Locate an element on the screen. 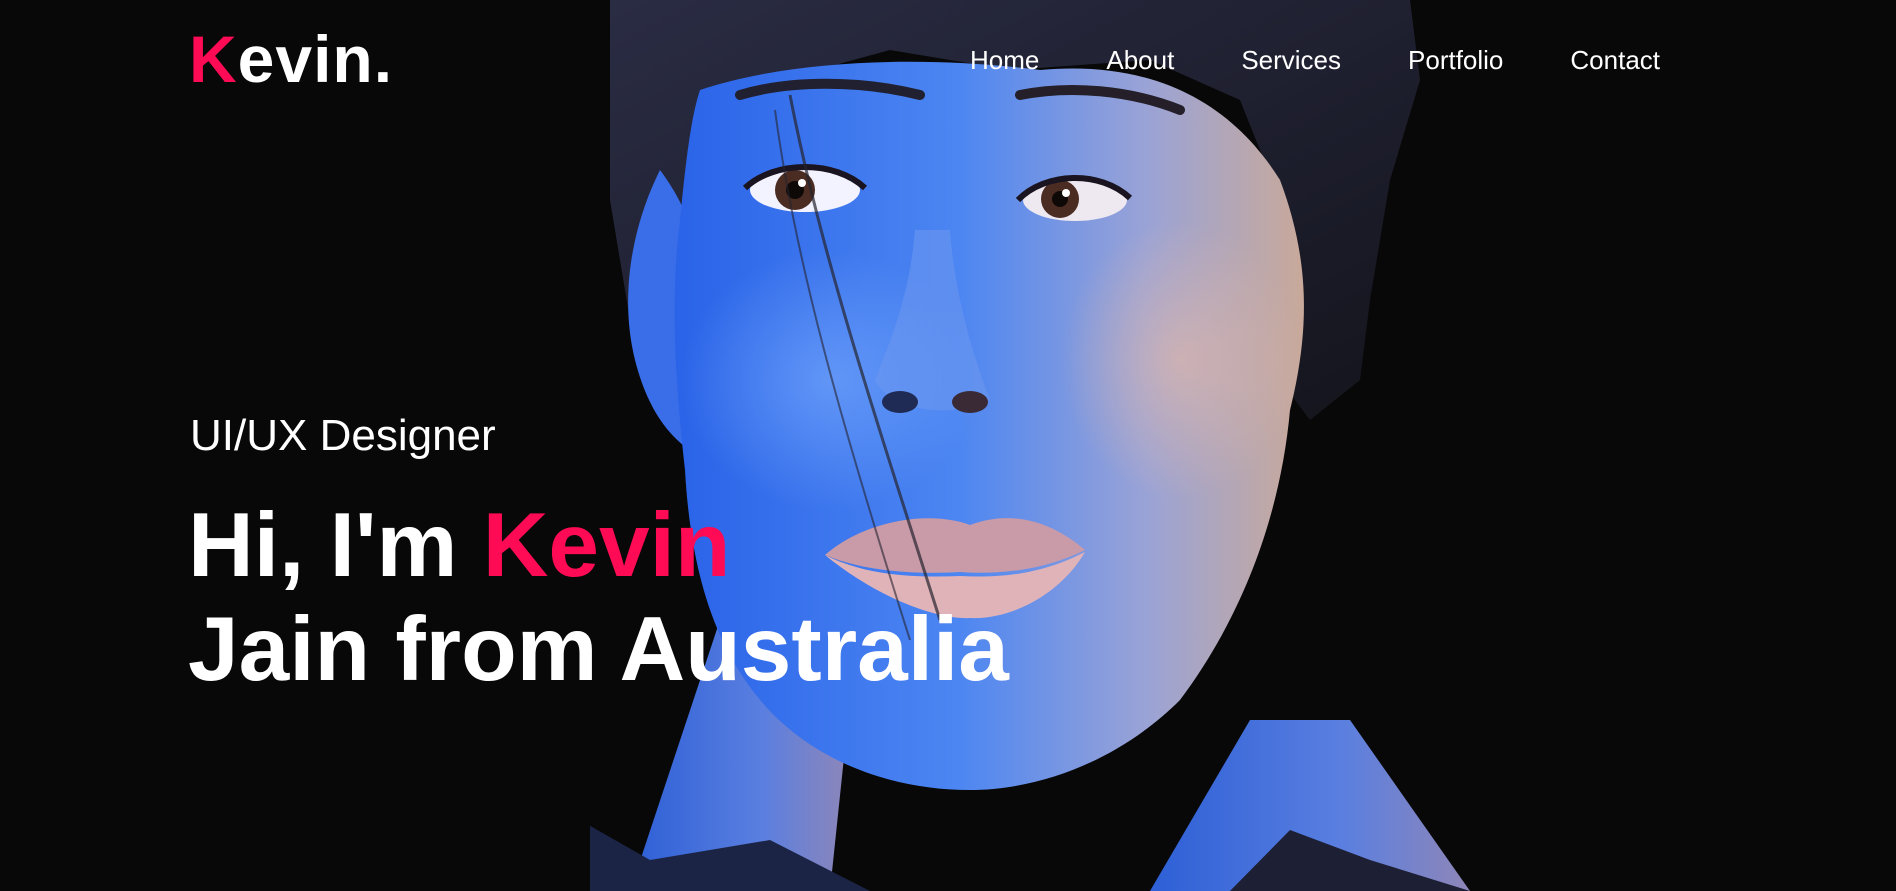  nav-link-services: Services is located at coordinates (1291, 60).